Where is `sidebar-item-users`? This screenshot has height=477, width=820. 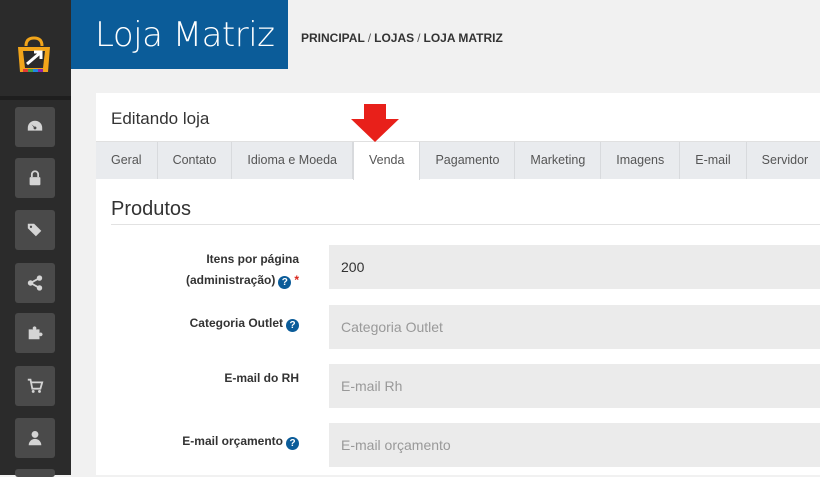
sidebar-item-users is located at coordinates (35, 438).